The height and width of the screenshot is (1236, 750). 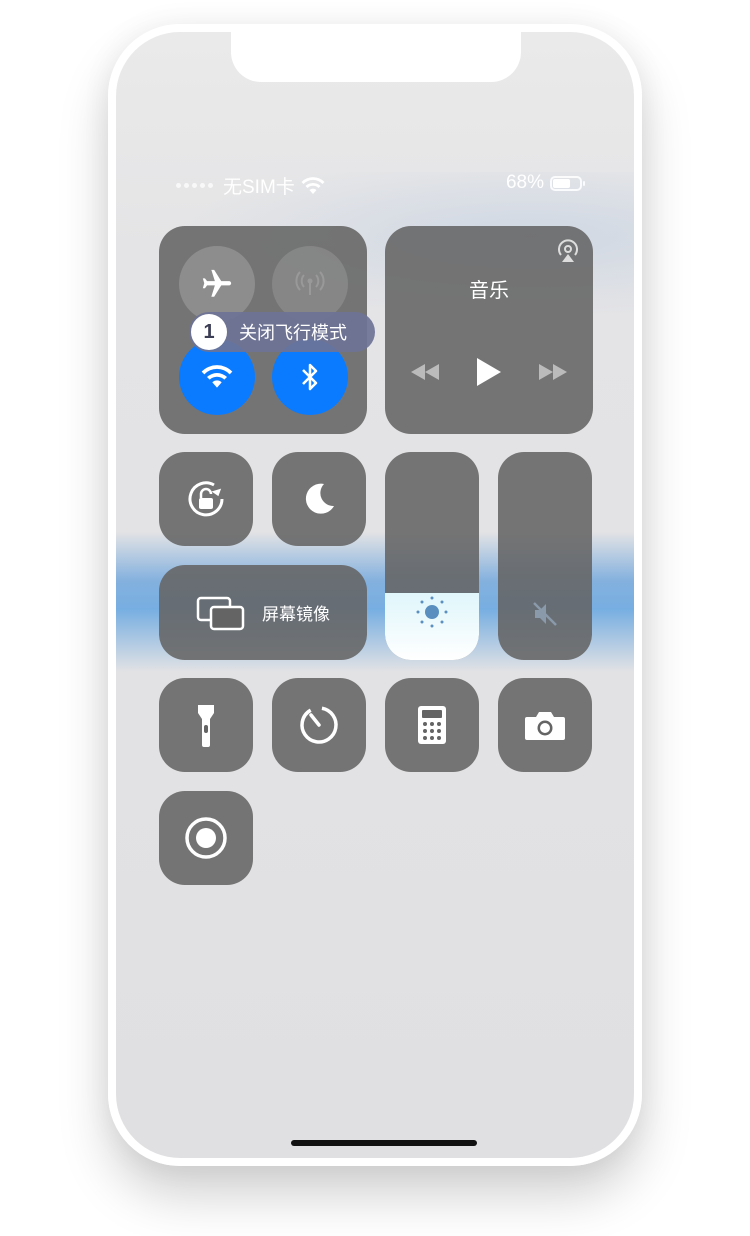 I want to click on rewind-icon, so click(x=425, y=372).